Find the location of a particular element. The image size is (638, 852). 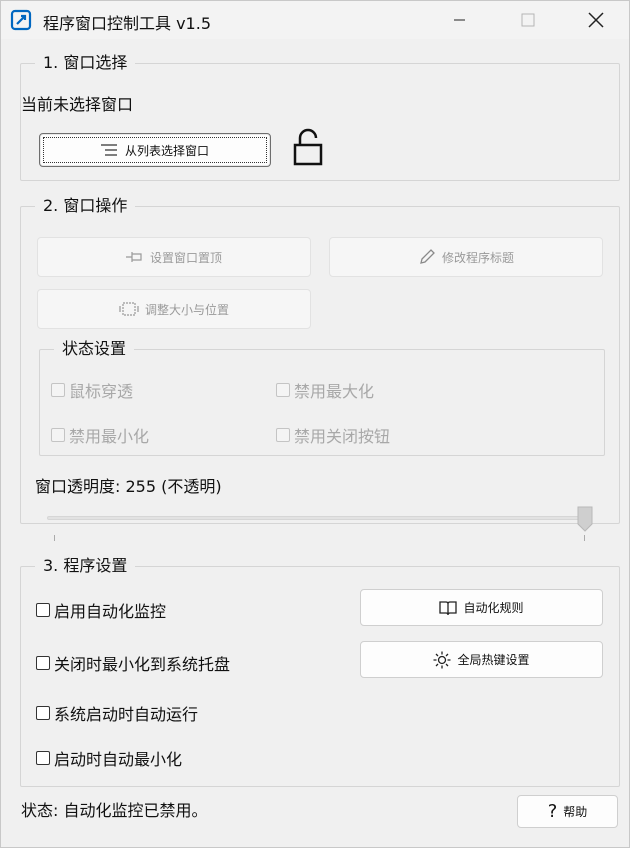

window-title: 程序窗口控制工具 v1.5 is located at coordinates (127, 23).